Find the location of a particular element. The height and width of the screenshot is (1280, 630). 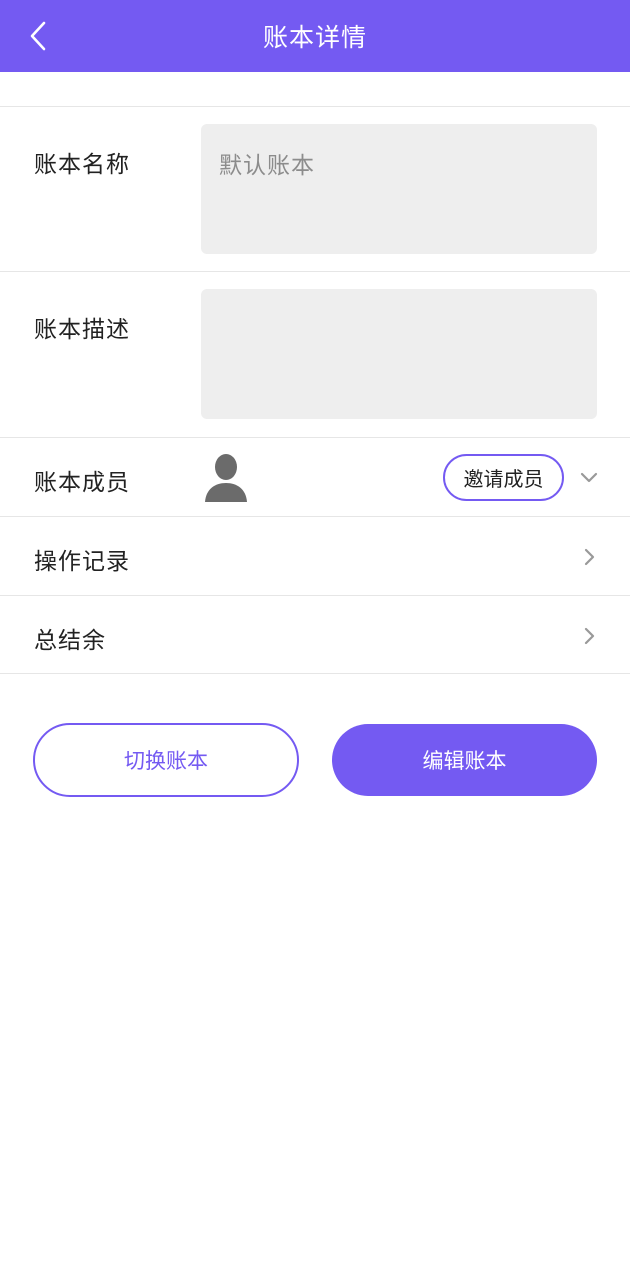

ledger-members-label: 账本成员 is located at coordinates (82, 483).